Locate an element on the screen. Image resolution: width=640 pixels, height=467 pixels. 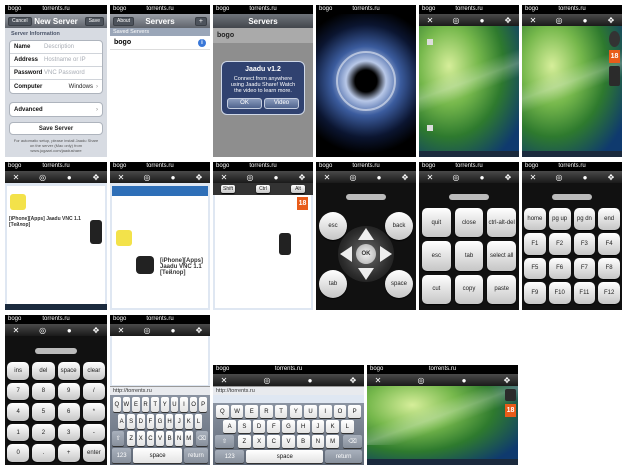
back-key: back is located at coordinates (399, 226).